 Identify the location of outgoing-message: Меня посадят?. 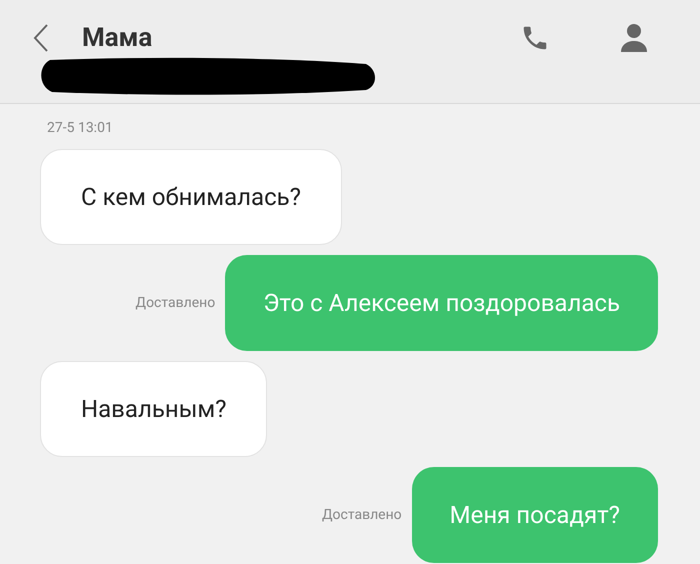
(535, 515).